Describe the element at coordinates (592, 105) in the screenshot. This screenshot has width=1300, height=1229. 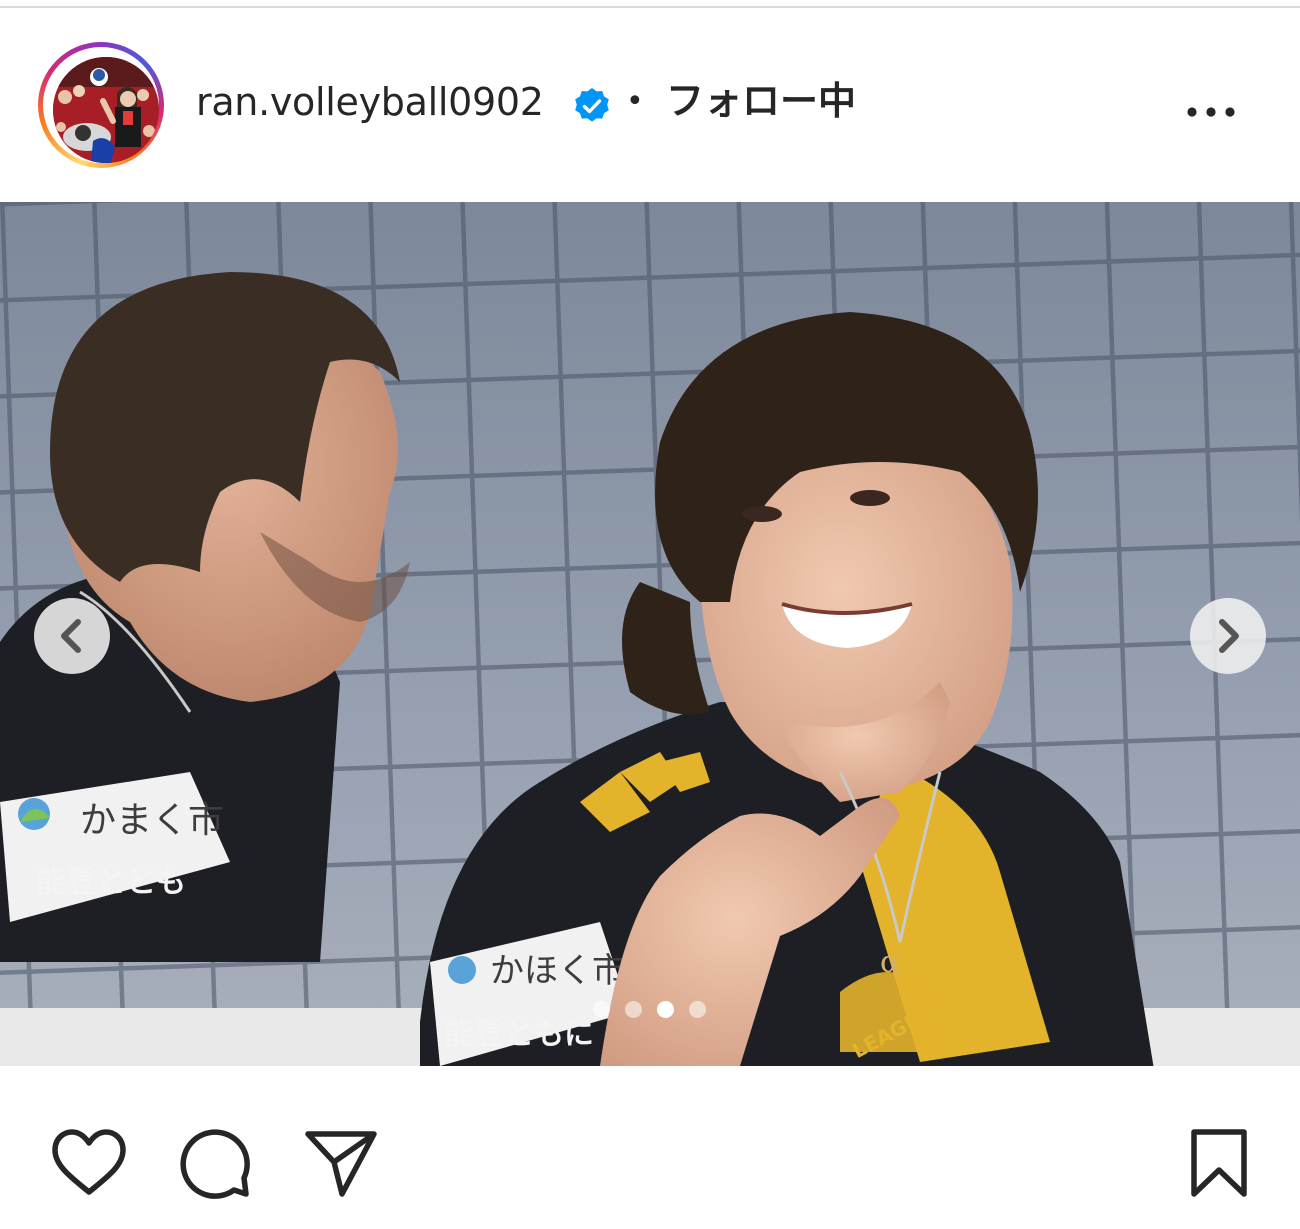
I see `verified-badge-icon` at that location.